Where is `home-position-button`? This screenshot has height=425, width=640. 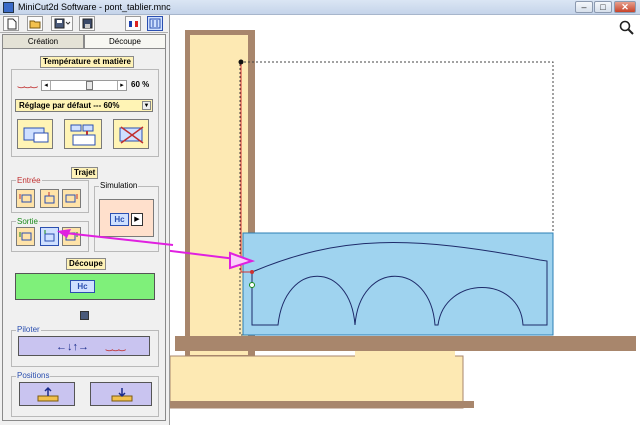
home-position-button is located at coordinates (47, 394).